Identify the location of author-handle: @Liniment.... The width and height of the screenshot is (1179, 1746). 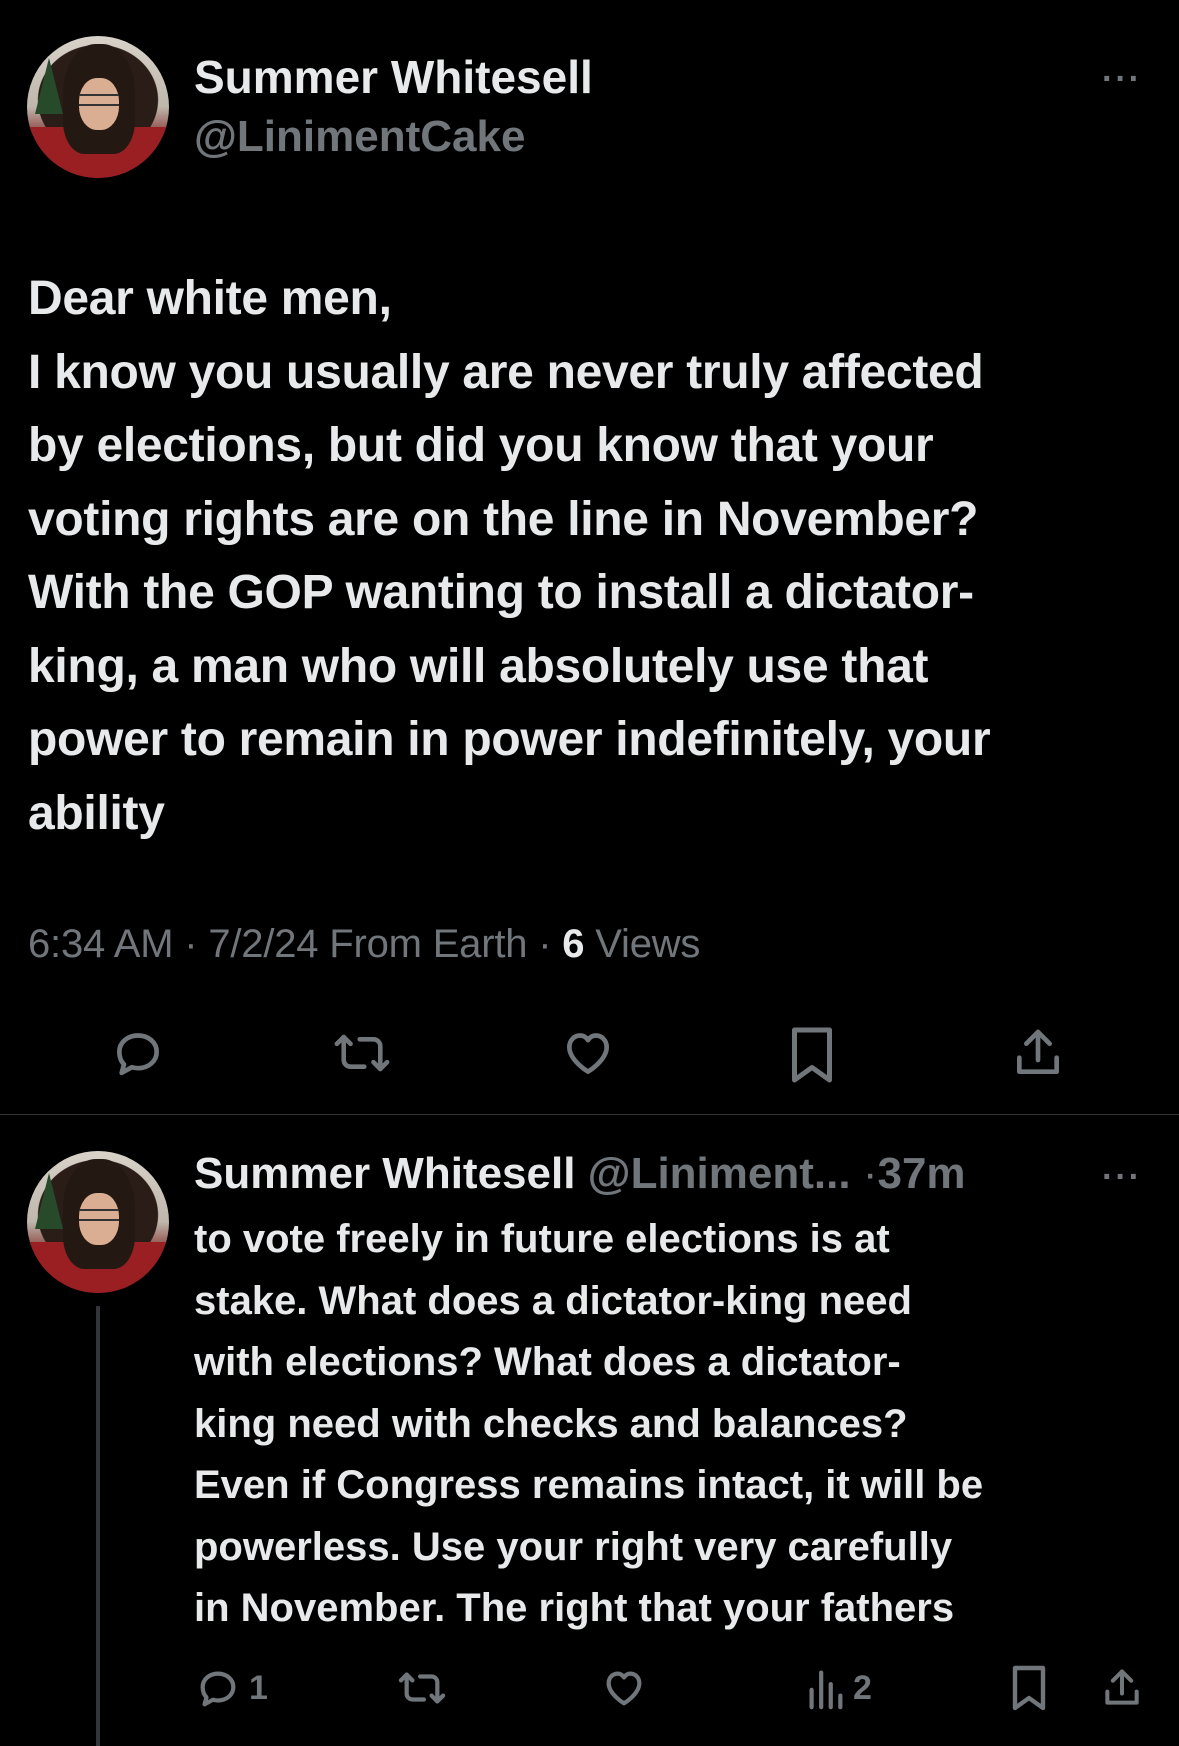
(719, 1173).